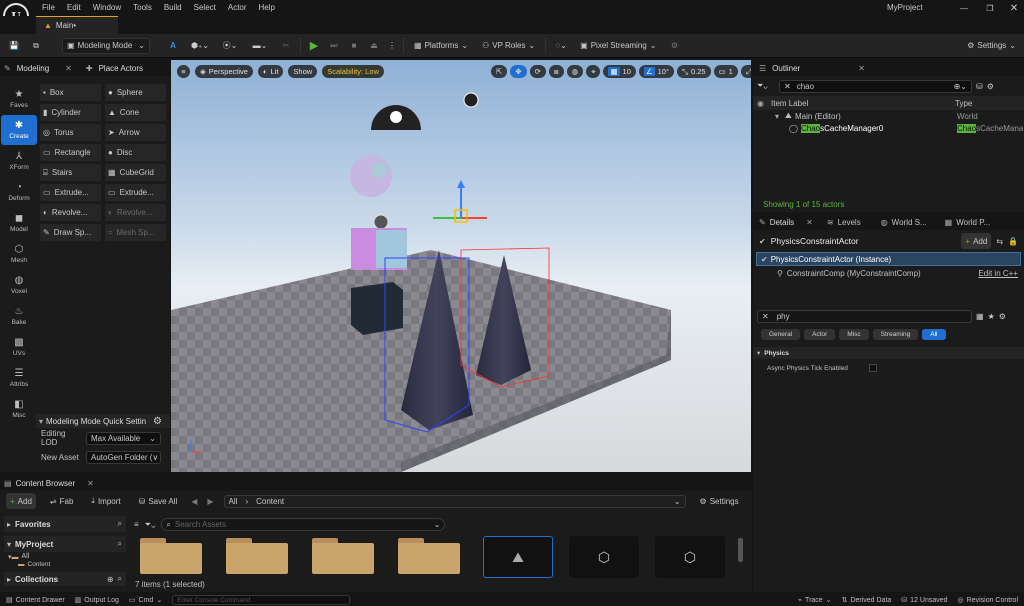 The width and height of the screenshot is (1024, 606). I want to click on snap-icon: ✂, so click(286, 45).